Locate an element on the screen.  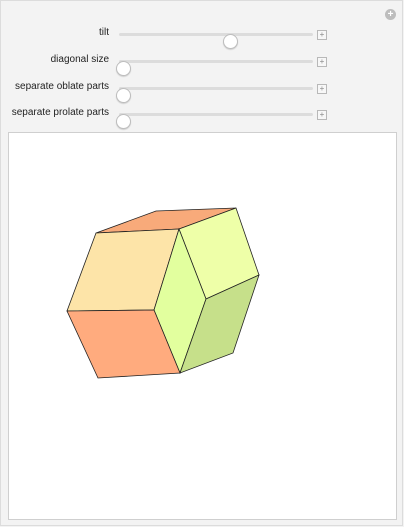
separate-oblate-control: separate oblate parts + is located at coordinates (202, 91).